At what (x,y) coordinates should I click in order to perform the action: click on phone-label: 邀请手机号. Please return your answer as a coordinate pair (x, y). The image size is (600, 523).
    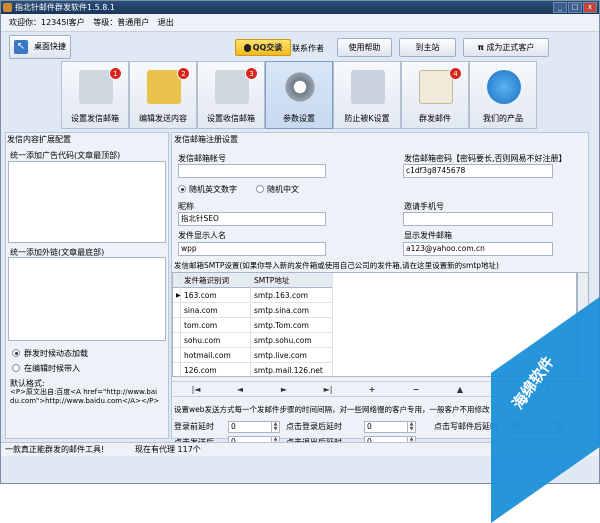
    Looking at the image, I should click on (424, 206).